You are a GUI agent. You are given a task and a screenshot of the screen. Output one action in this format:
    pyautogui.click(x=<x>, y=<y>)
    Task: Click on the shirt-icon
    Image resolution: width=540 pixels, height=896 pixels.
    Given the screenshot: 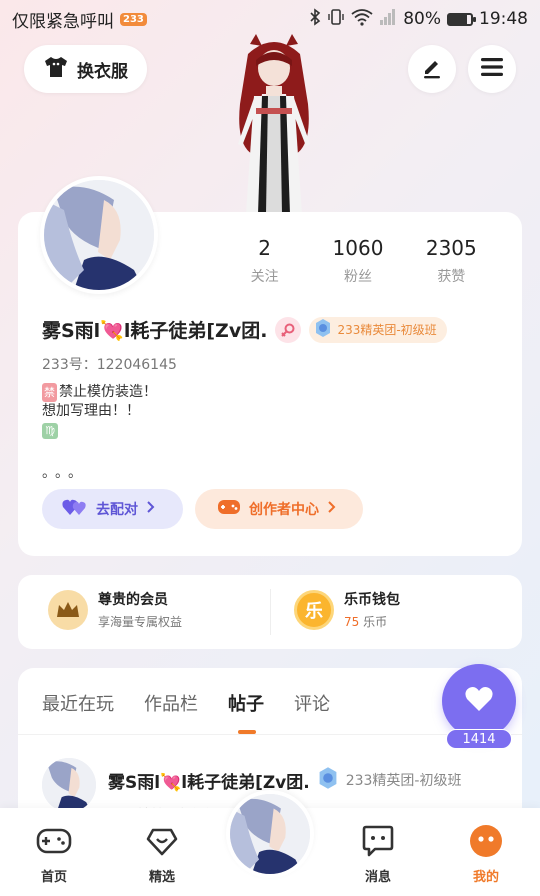 What is the action you would take?
    pyautogui.click(x=56, y=69)
    